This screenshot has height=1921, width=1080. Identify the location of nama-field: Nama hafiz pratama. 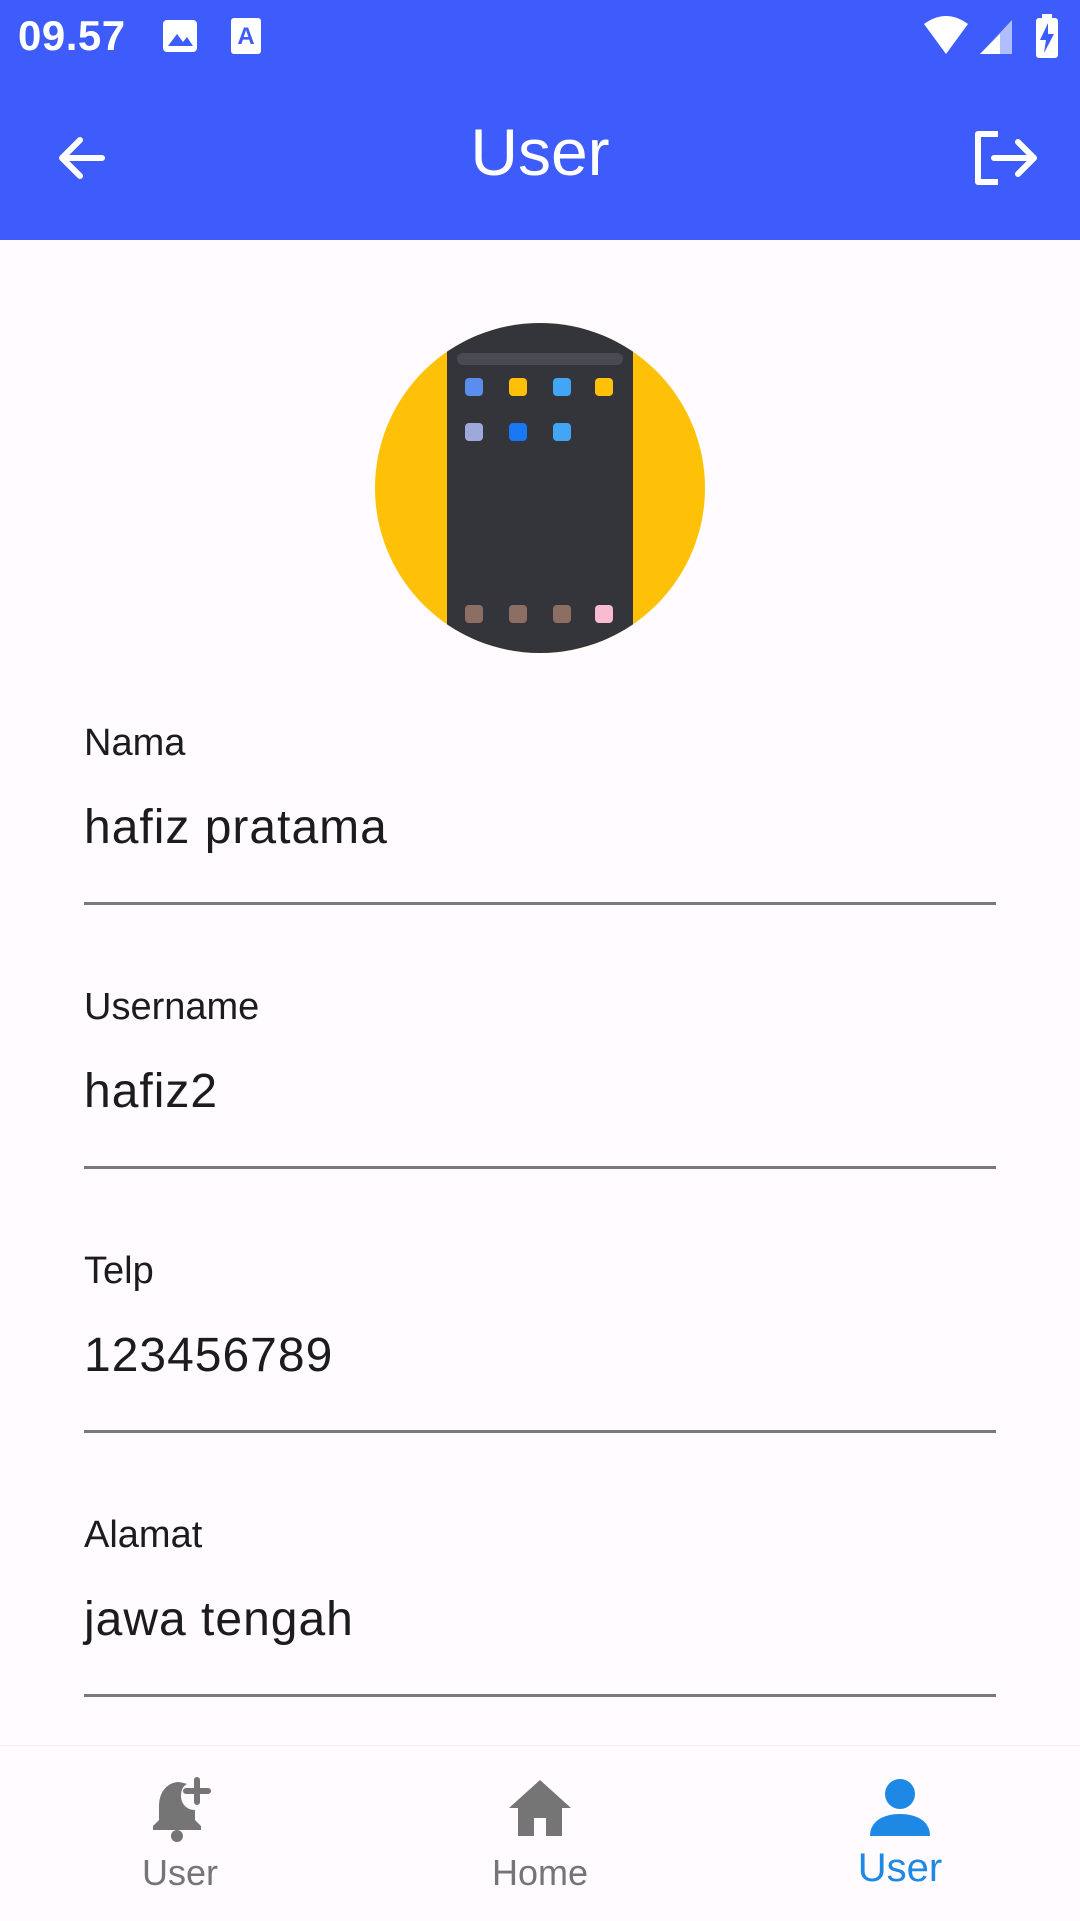
(540, 822).